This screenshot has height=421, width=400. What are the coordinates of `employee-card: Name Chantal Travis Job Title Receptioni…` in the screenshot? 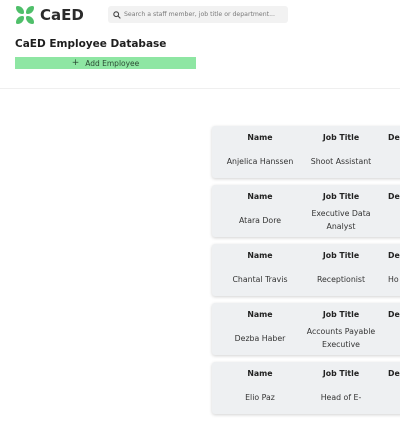 It's located at (306, 270).